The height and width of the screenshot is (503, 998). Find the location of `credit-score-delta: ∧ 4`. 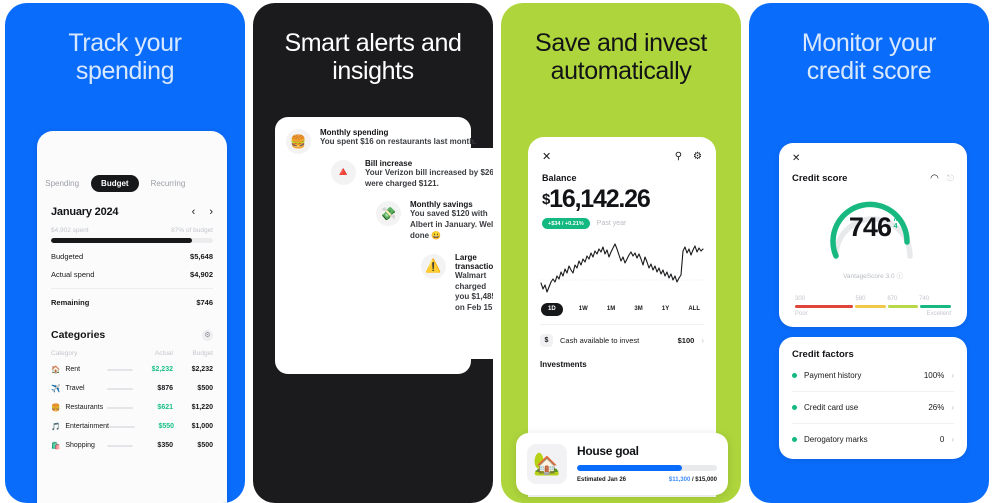

credit-score-delta: ∧ 4 is located at coordinates (895, 223).